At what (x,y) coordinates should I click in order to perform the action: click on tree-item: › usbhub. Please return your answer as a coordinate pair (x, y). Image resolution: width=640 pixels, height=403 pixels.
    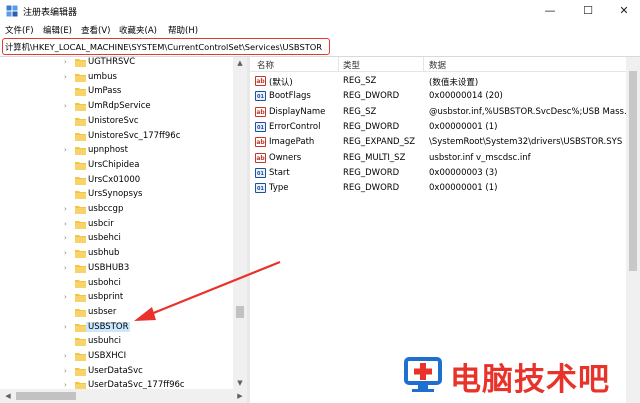
    Looking at the image, I should click on (116, 253).